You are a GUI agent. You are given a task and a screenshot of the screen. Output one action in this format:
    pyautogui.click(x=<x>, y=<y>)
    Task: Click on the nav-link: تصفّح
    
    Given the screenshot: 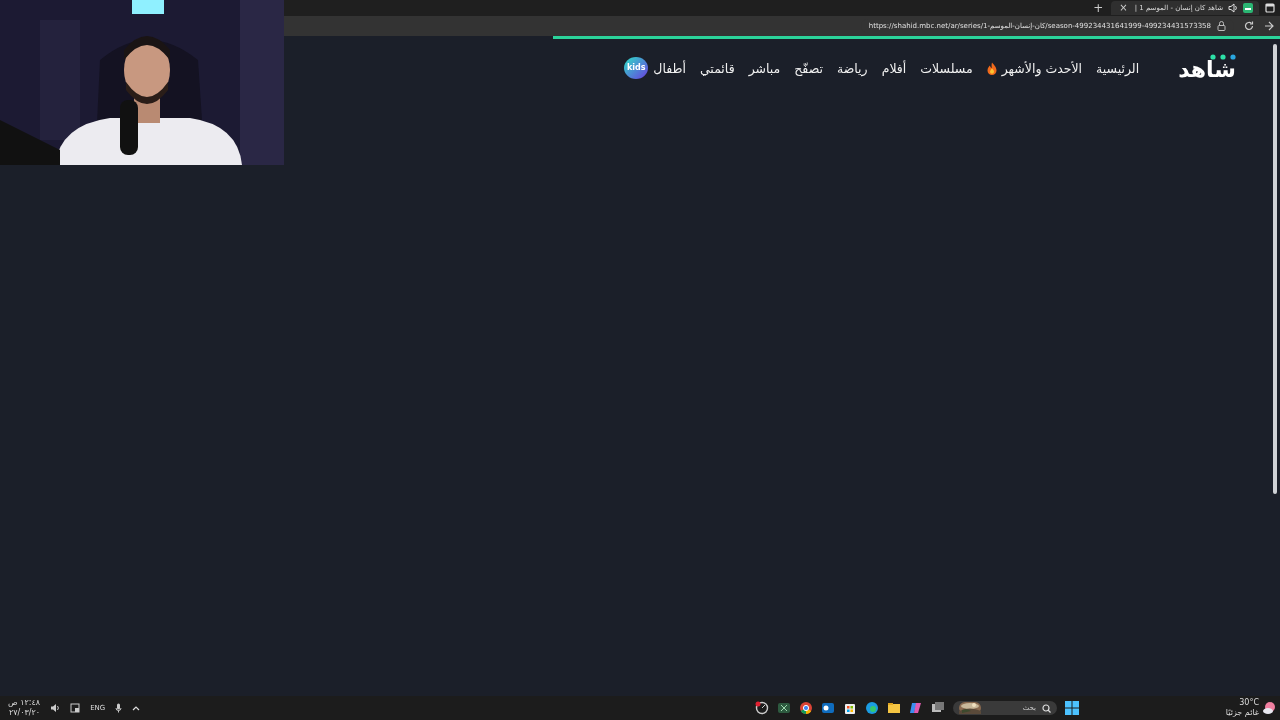 What is the action you would take?
    pyautogui.click(x=808, y=68)
    